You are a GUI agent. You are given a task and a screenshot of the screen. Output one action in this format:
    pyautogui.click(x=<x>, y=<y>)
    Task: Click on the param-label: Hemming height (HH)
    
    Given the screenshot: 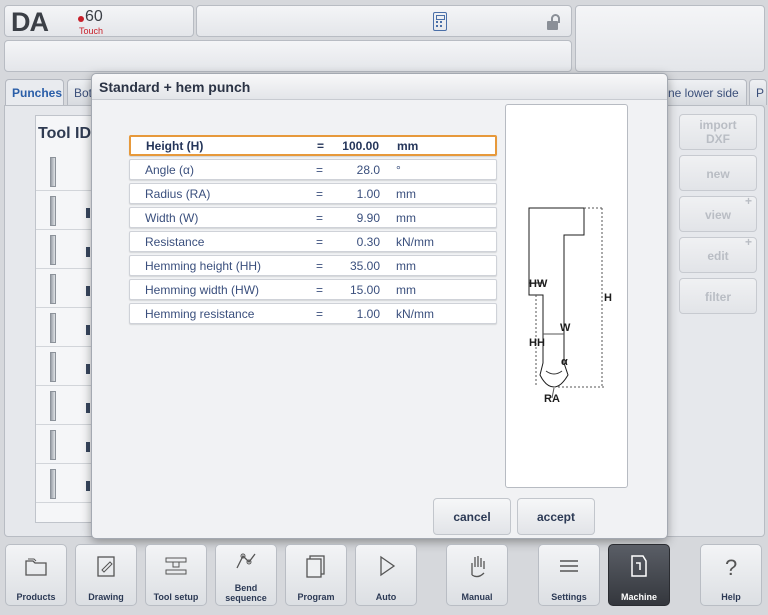 What is the action you would take?
    pyautogui.click(x=203, y=266)
    